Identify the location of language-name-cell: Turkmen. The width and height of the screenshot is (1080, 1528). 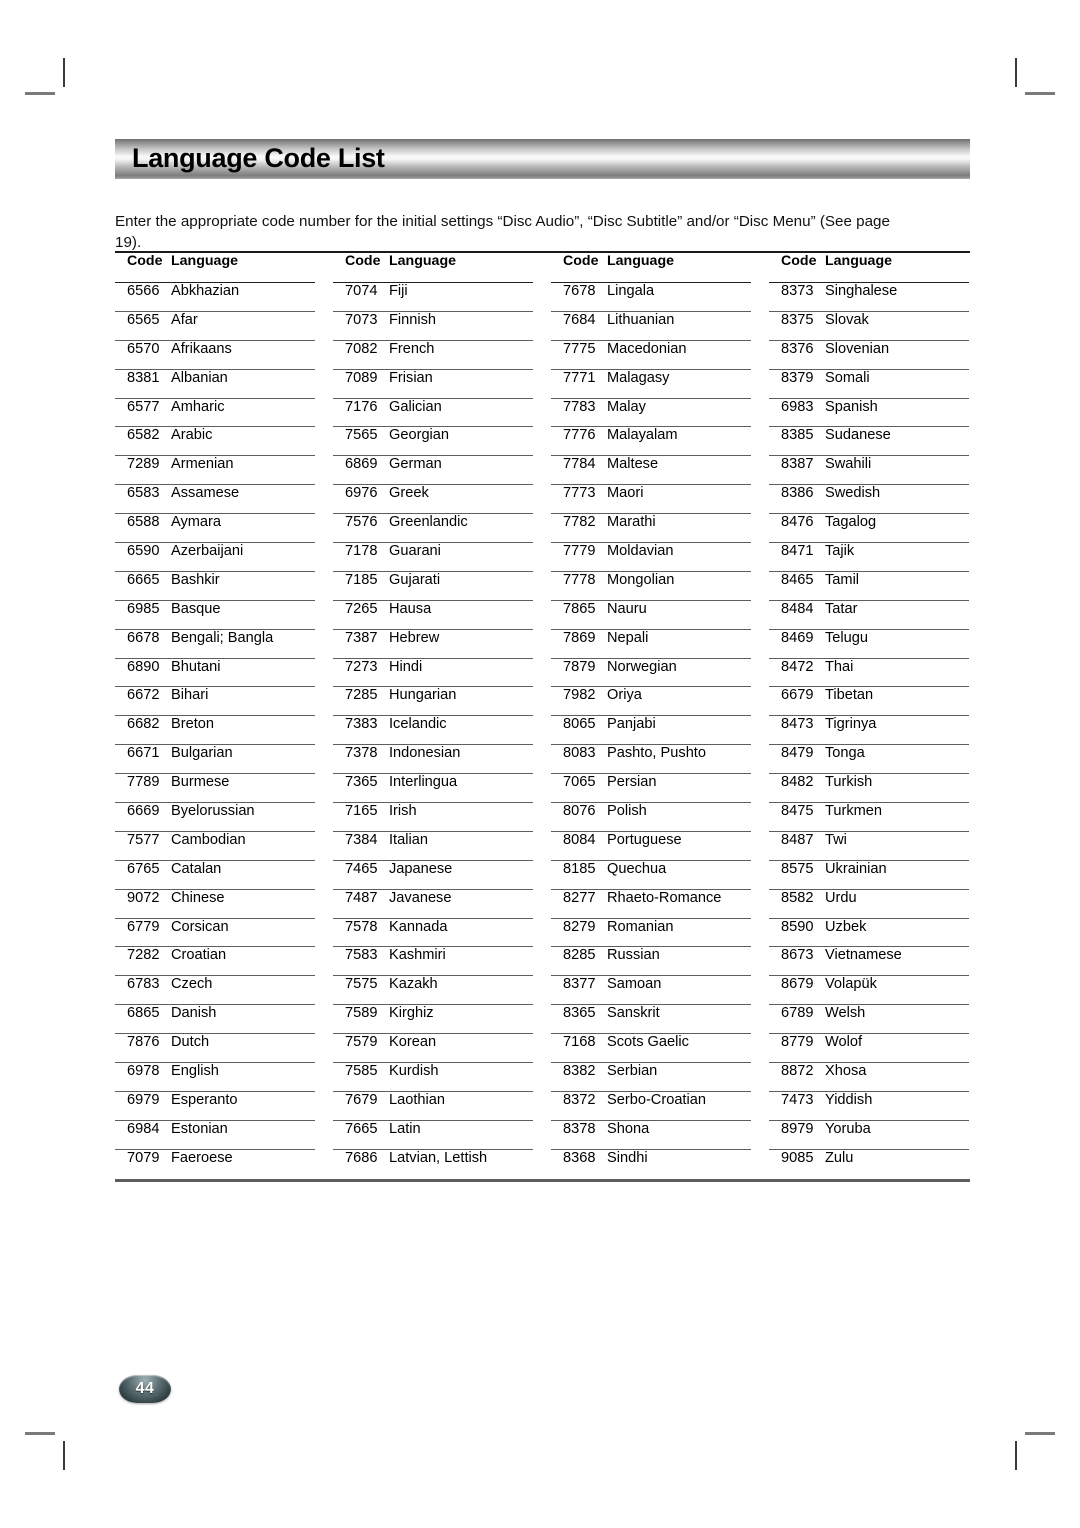
(854, 811).